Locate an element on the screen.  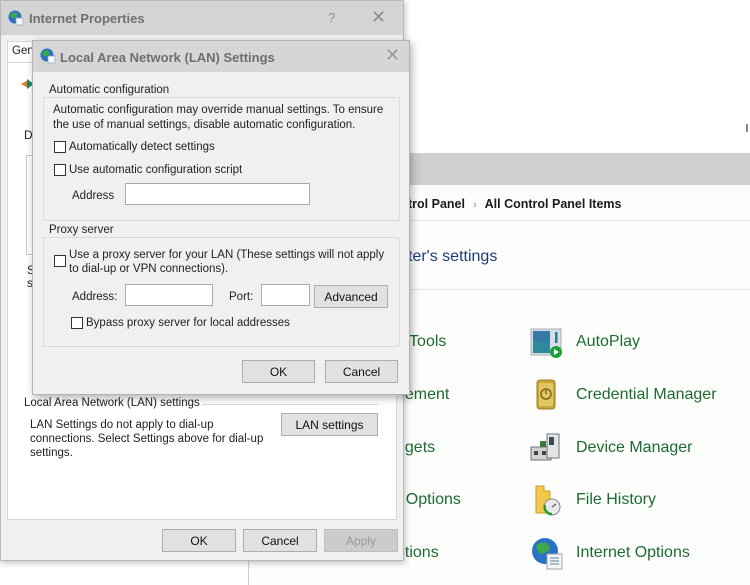
breadcrumb: trol Panel › All Control Panel Items is located at coordinates (514, 204).